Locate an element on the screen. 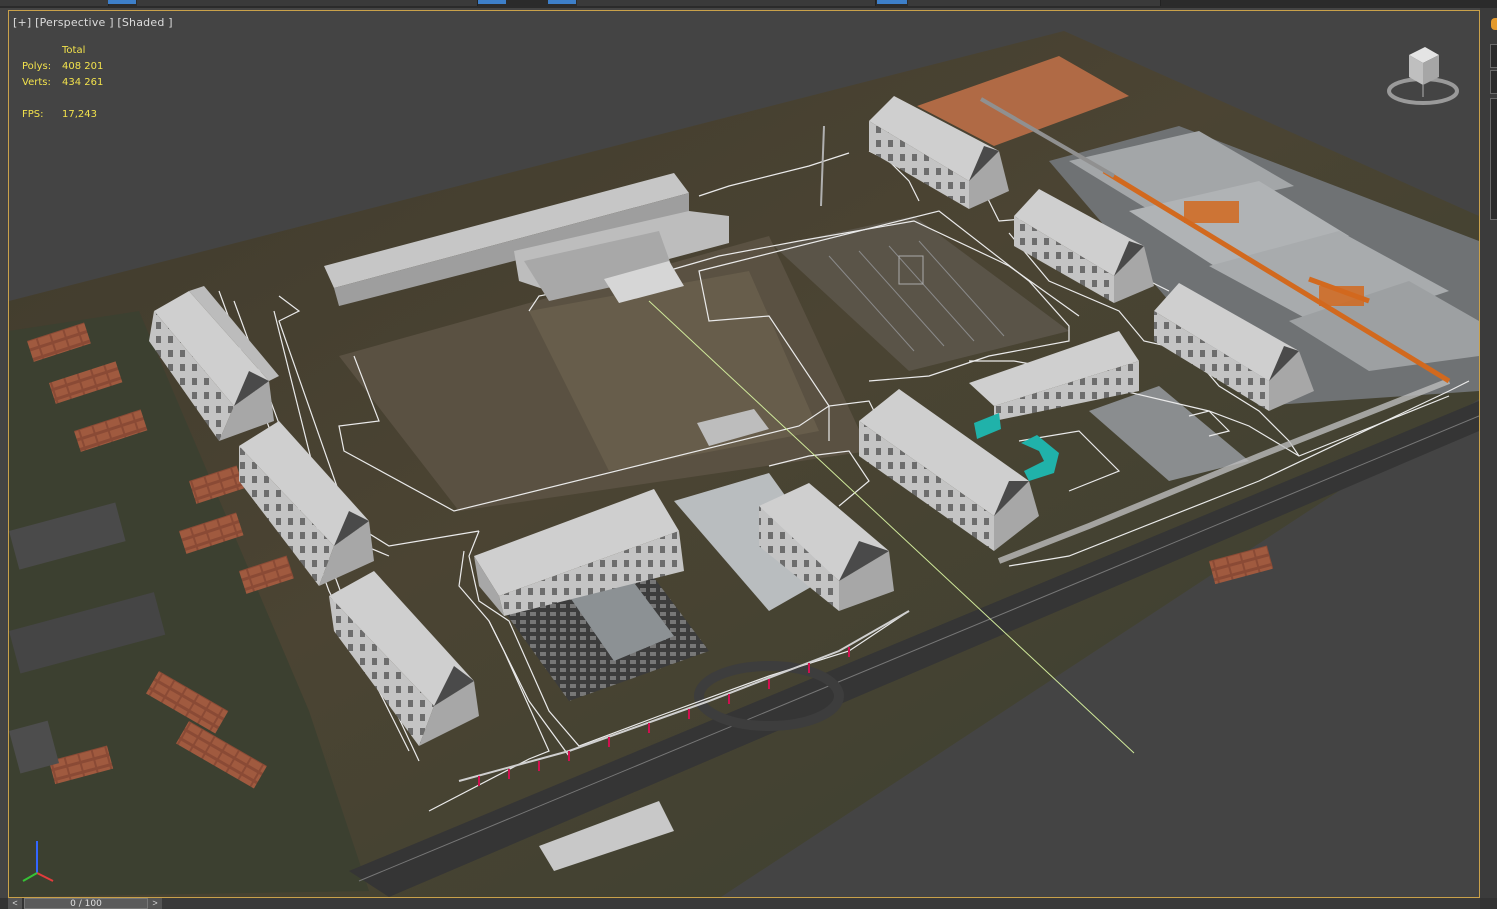  stats-polys-label: Polys: is located at coordinates (37, 66).